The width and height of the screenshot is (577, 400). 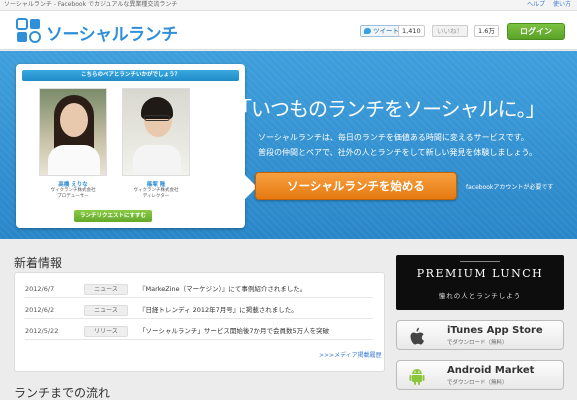 I want to click on person2-photo, so click(x=156, y=132).